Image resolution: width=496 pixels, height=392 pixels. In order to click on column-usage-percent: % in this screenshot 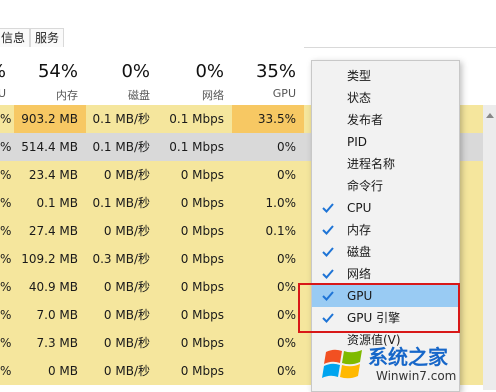, I will do `click(3, 71)`.